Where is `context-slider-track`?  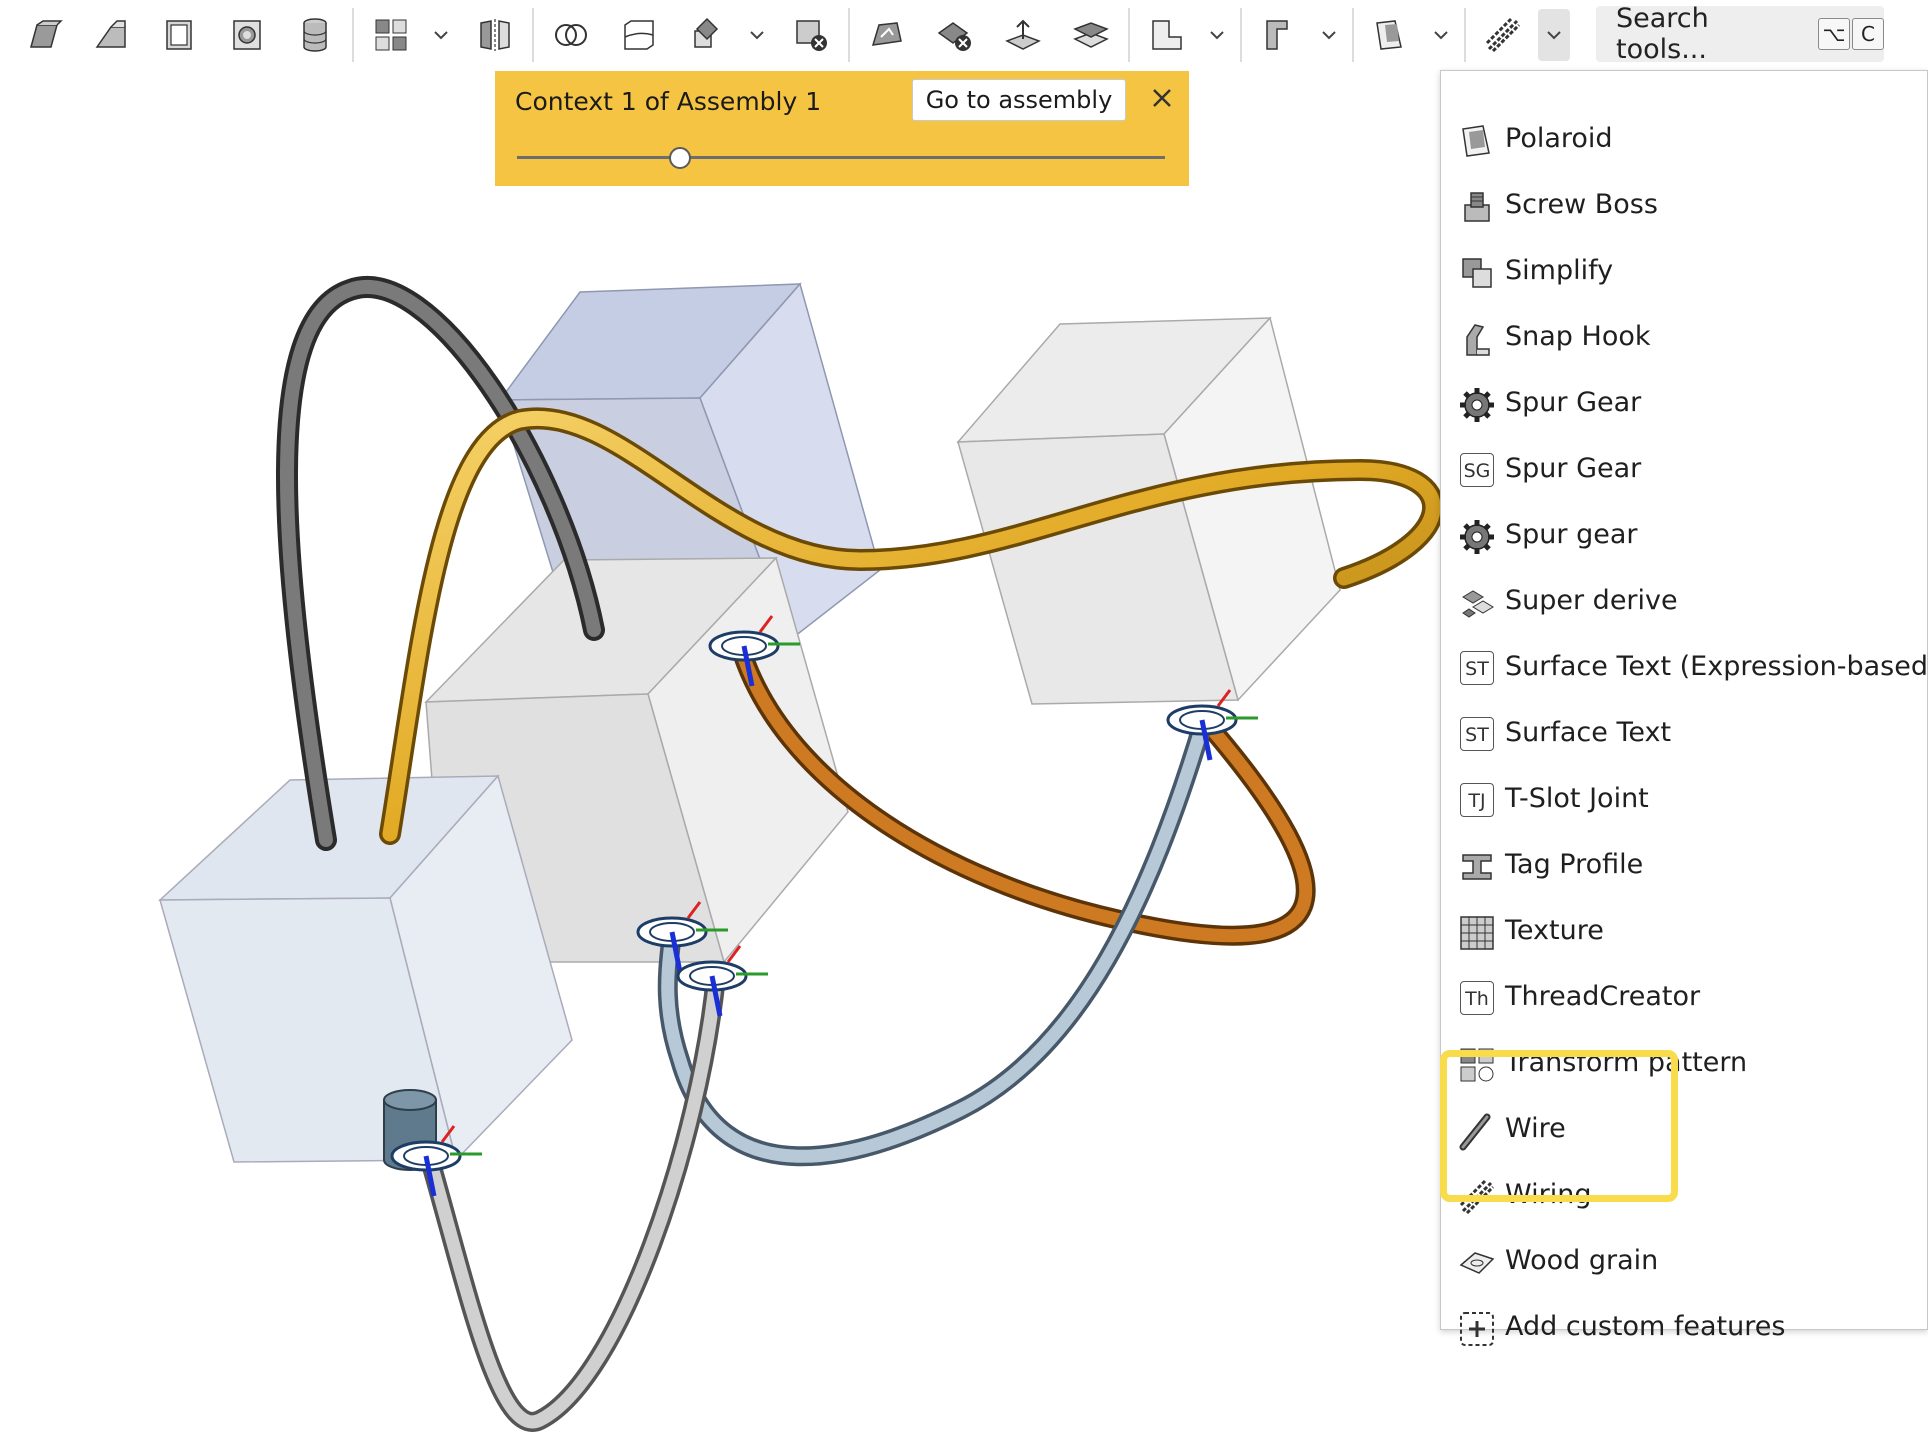
context-slider-track is located at coordinates (841, 157).